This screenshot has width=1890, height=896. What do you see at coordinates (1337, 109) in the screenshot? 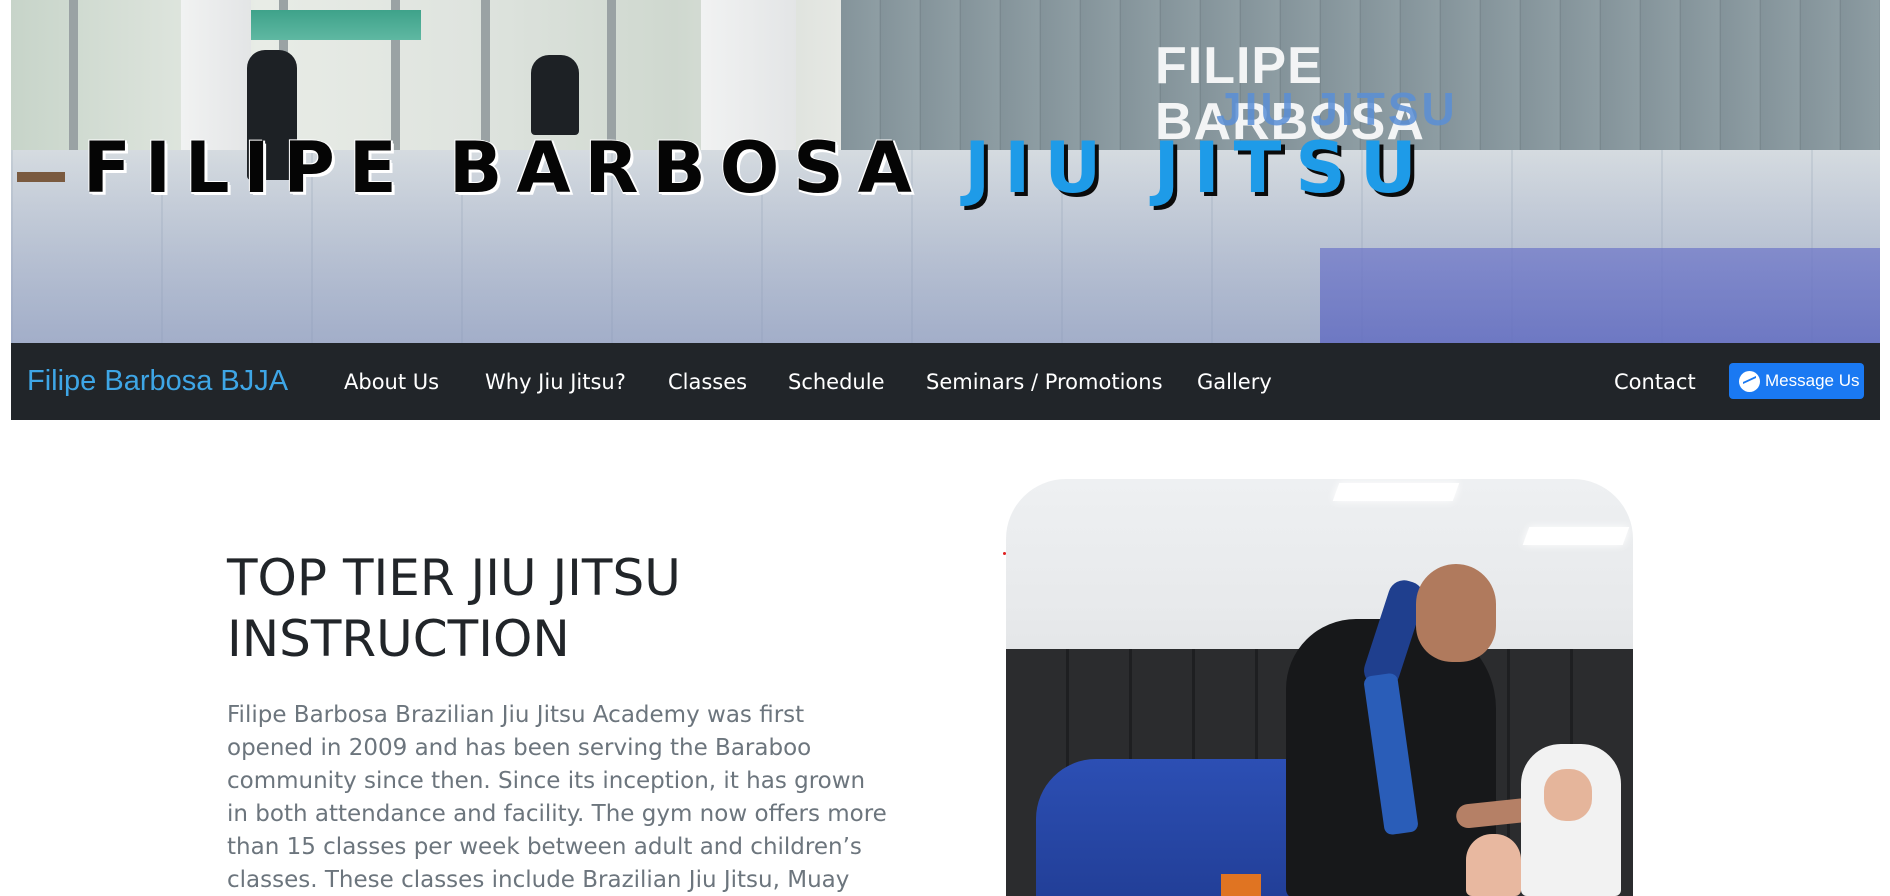
I see `wall-logo-sub: JIU JITSU` at bounding box center [1337, 109].